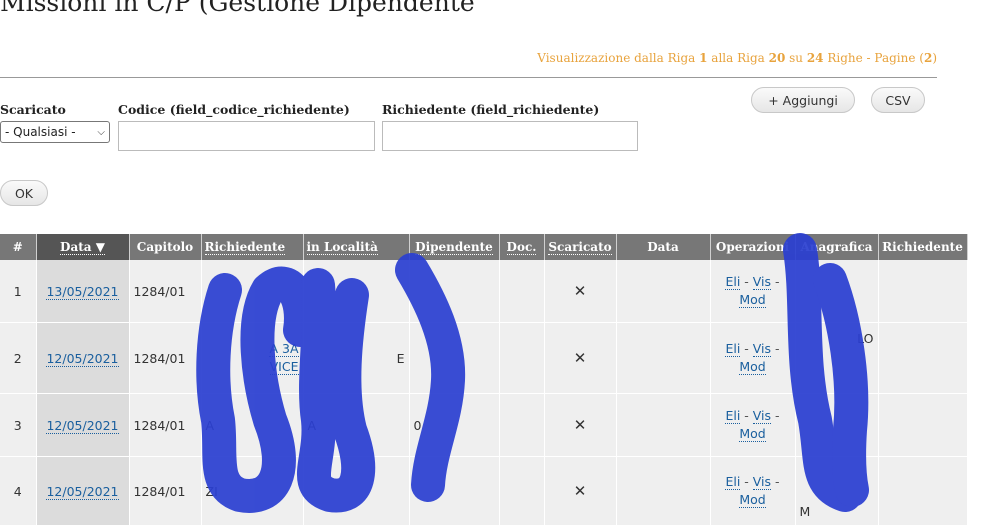 This screenshot has height=526, width=1001. I want to click on csv-button: CSV, so click(898, 100).